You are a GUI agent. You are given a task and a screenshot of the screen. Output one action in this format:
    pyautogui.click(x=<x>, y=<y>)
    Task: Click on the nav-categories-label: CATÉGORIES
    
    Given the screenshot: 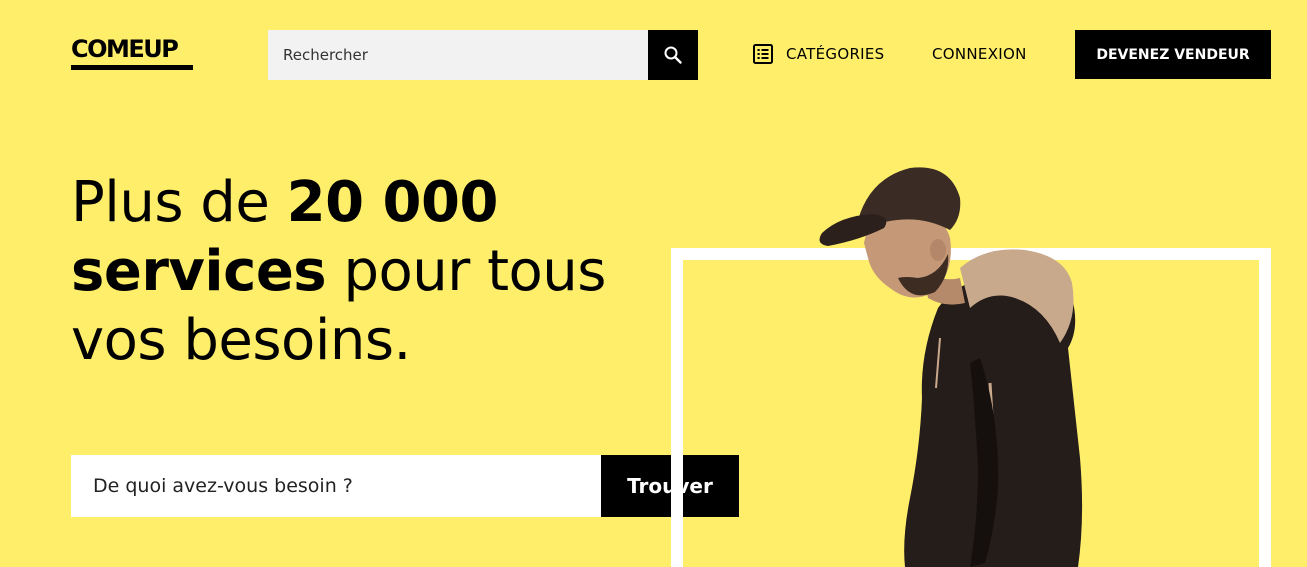 What is the action you would take?
    pyautogui.click(x=835, y=54)
    